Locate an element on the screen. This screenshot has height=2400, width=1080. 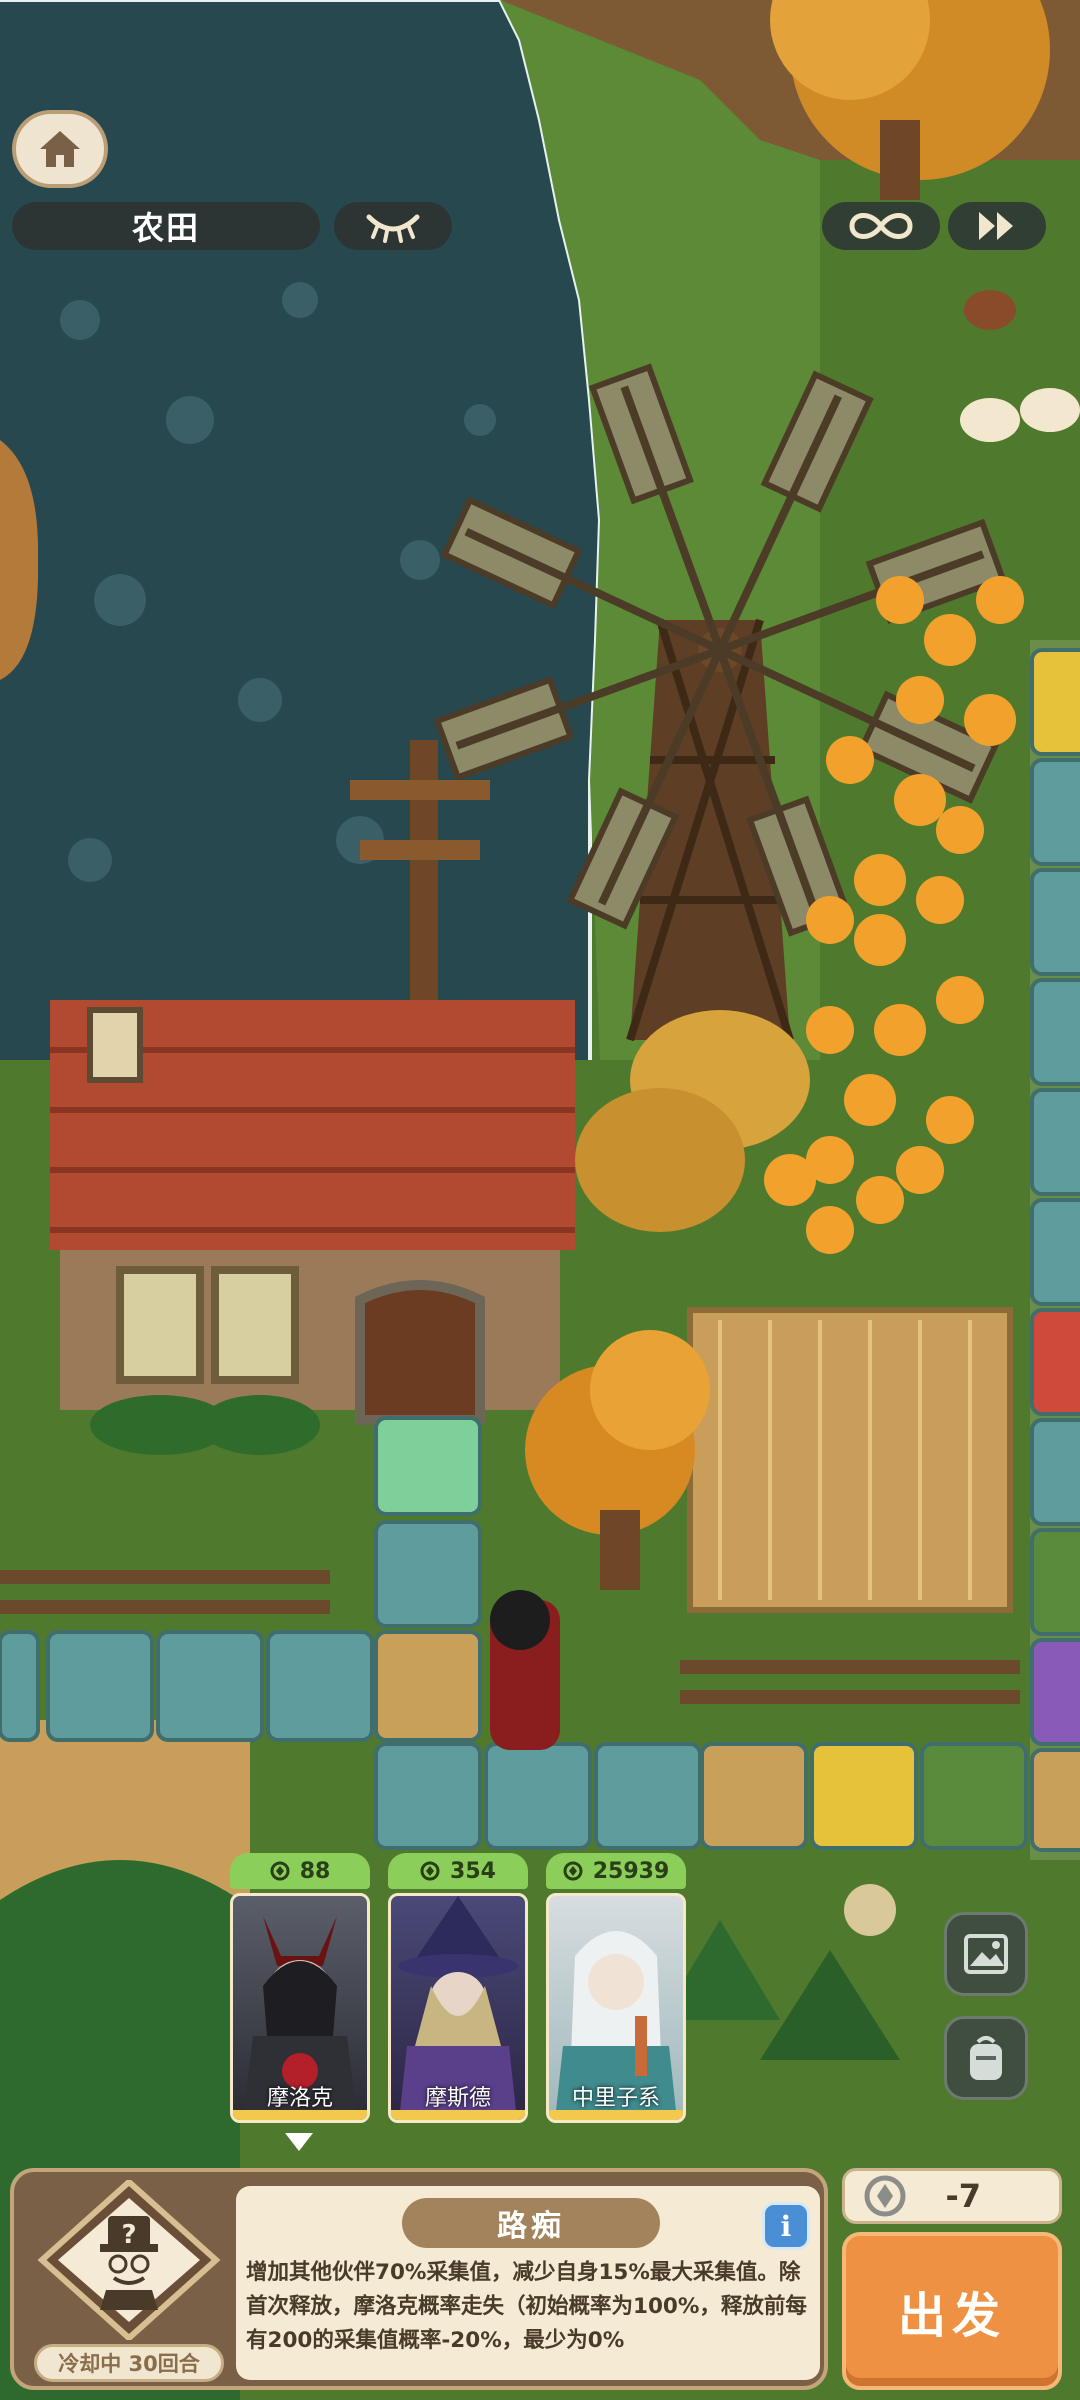
fast-forward-icon is located at coordinates (996, 226).